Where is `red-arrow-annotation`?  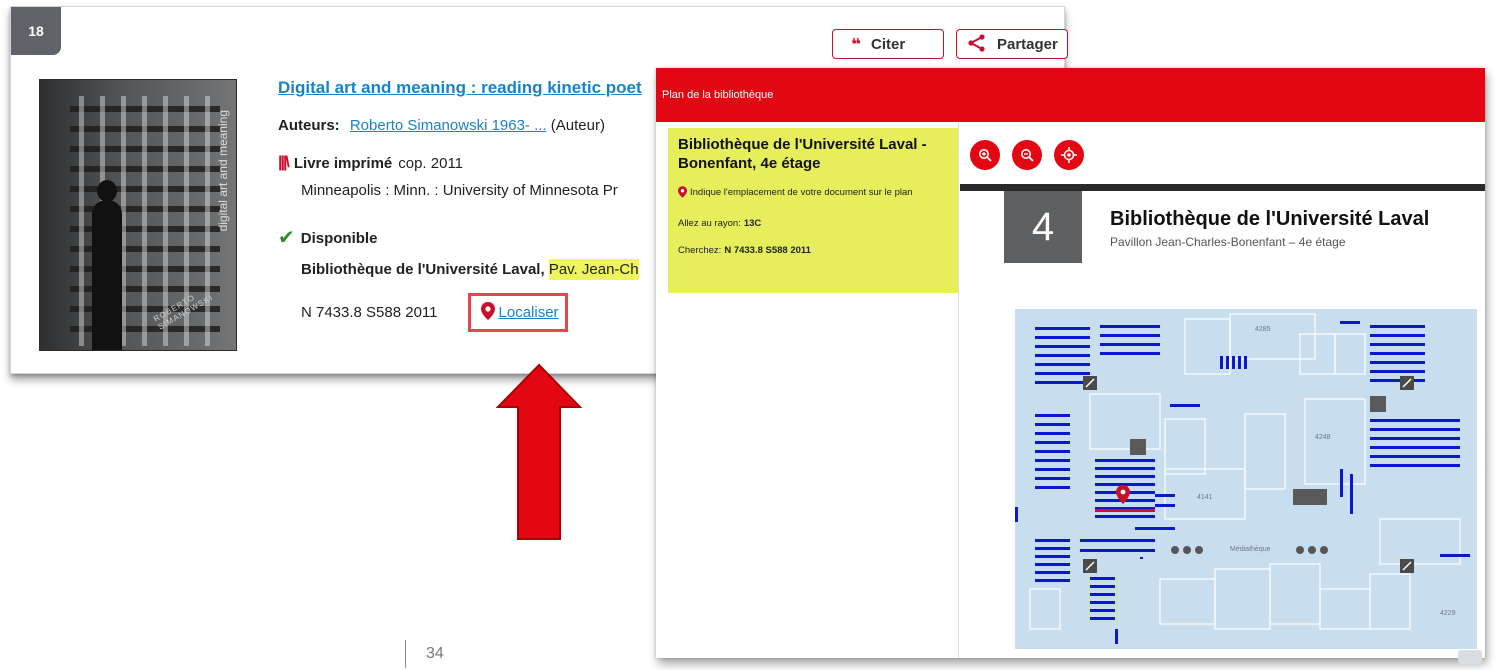 red-arrow-annotation is located at coordinates (539, 451).